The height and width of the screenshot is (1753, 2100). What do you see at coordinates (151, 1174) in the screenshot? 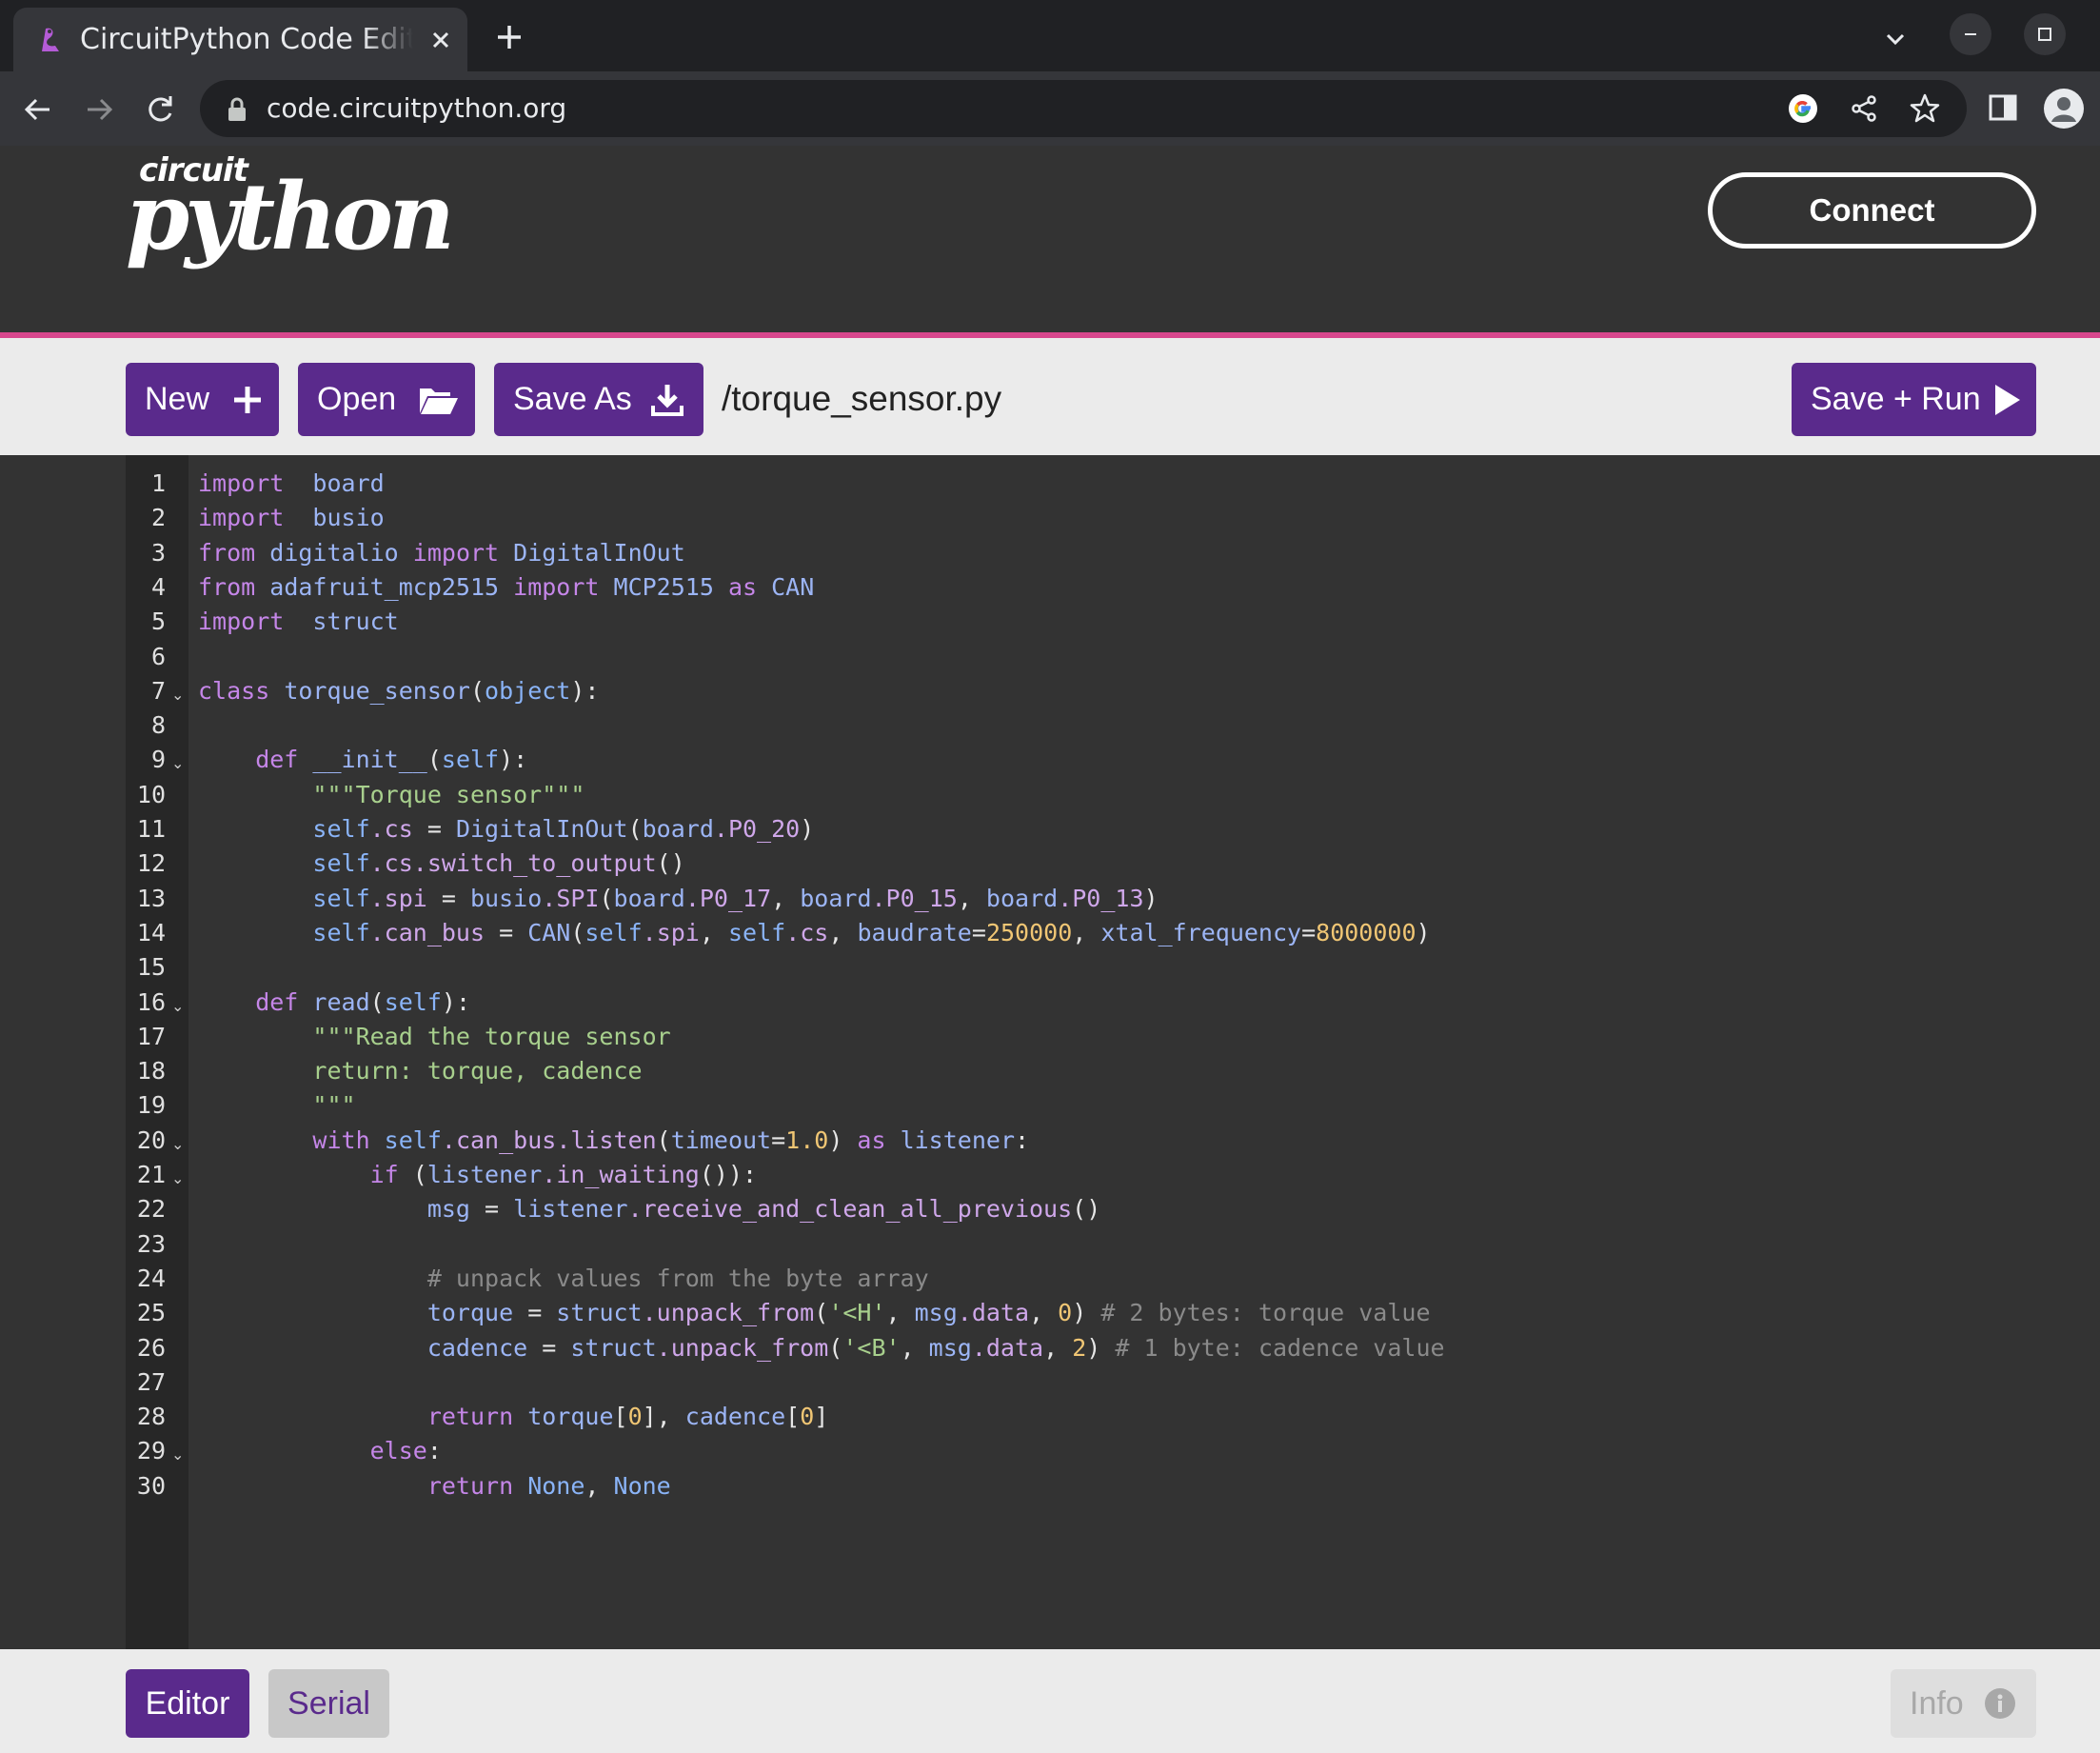
I see `line-number: 21` at bounding box center [151, 1174].